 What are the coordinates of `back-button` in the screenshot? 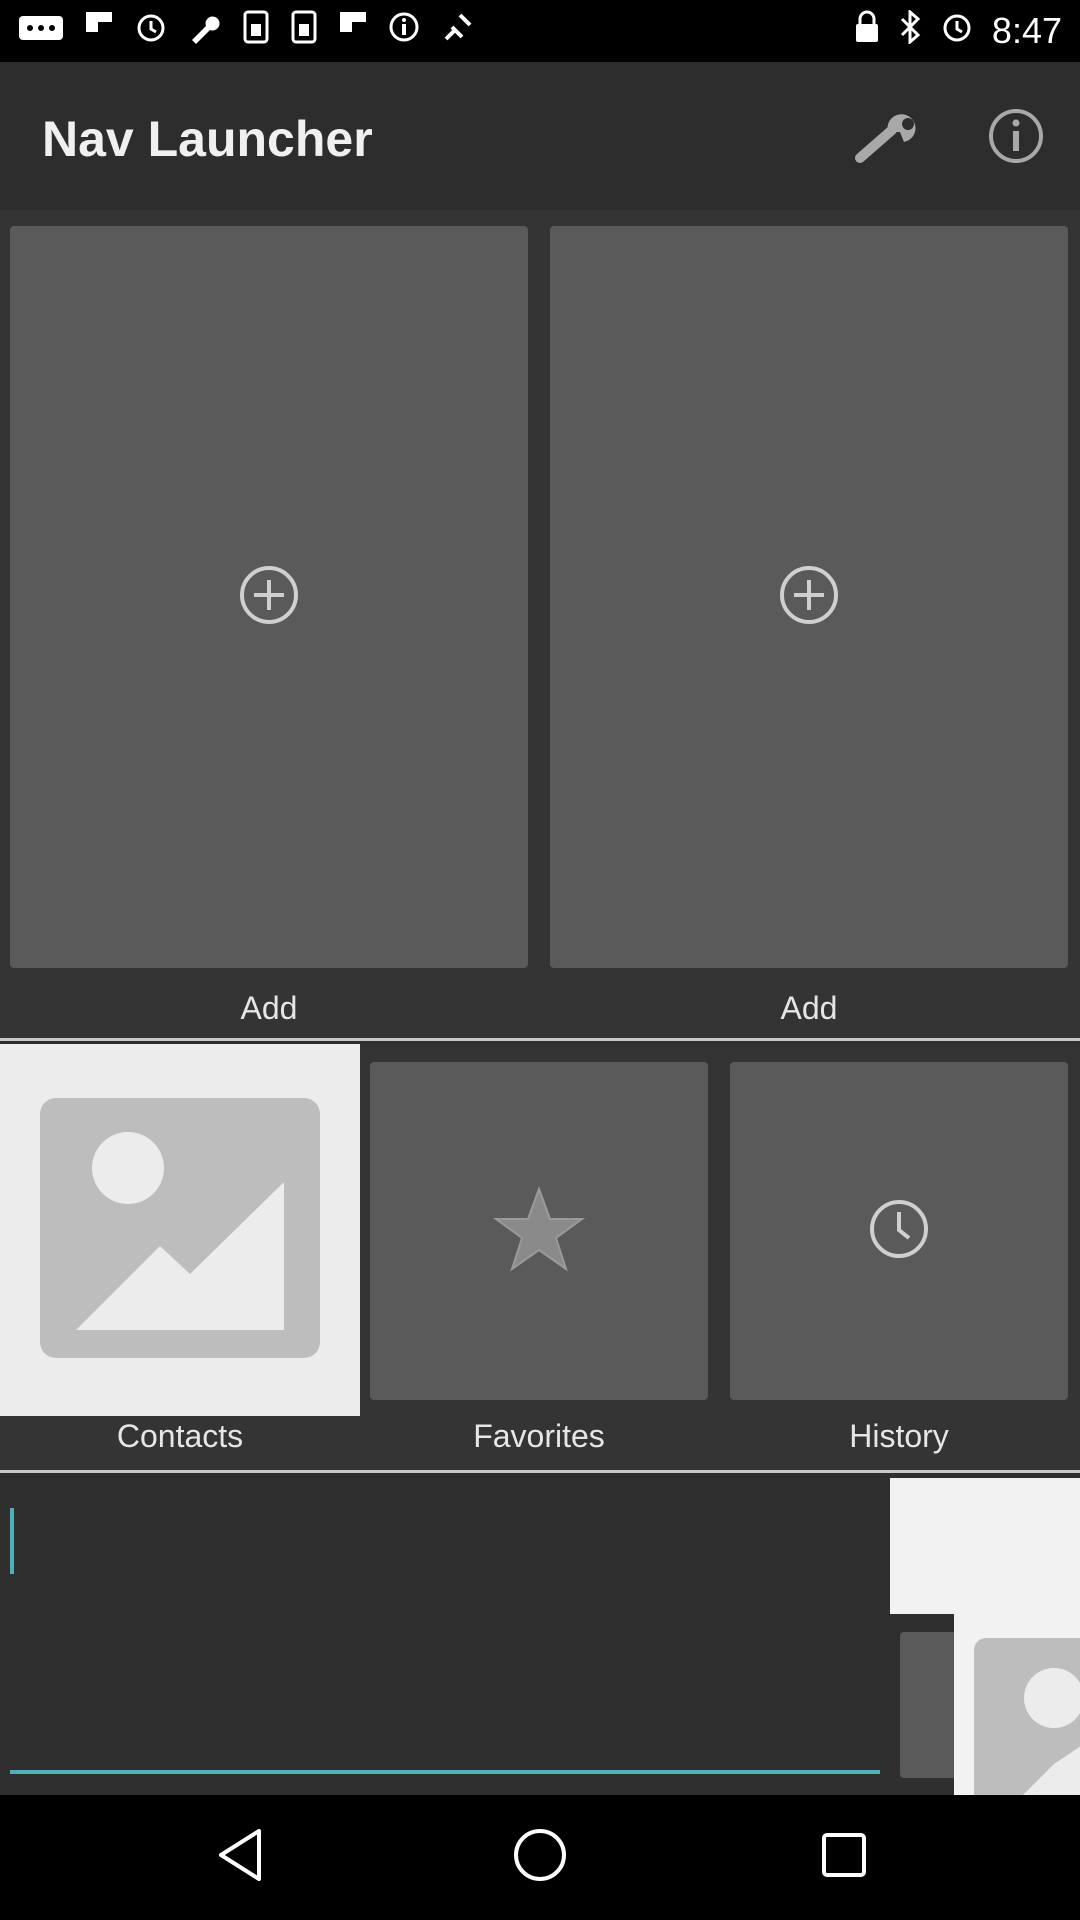 It's located at (240, 1857).